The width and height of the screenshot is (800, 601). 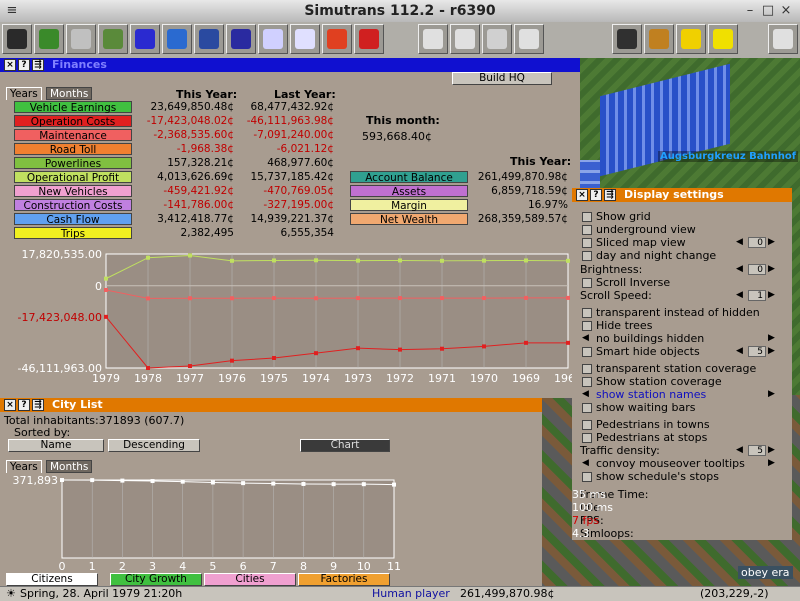 I want to click on toolbar-terrain-button, so click(x=113, y=39).